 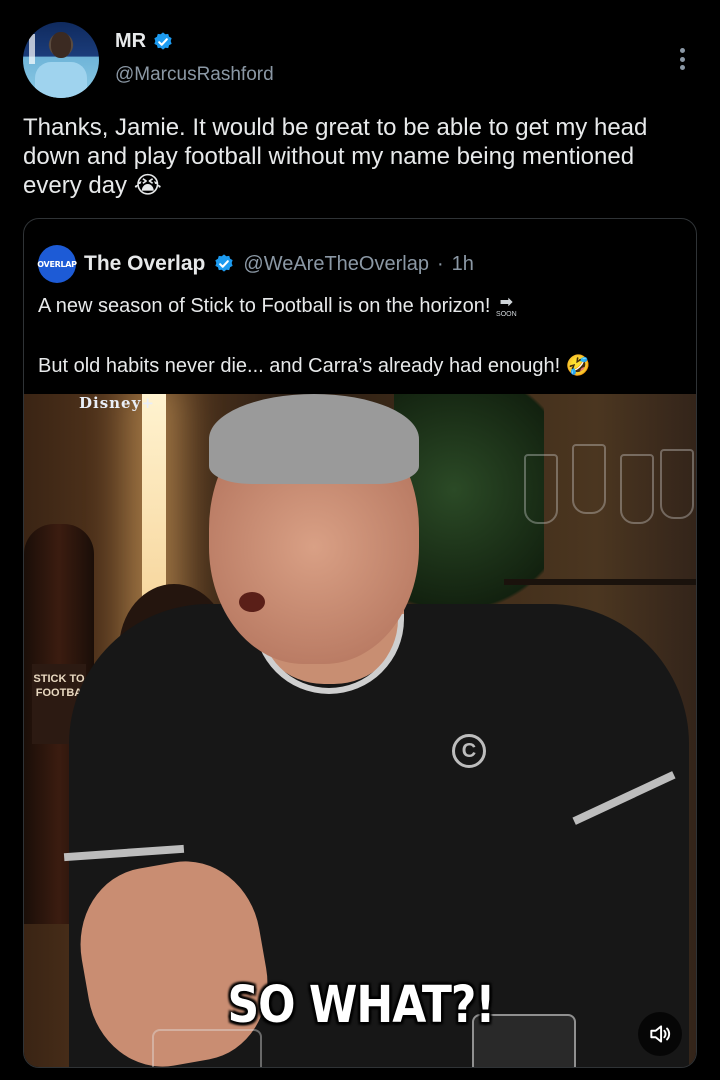 What do you see at coordinates (147, 185) in the screenshot?
I see `crying-emoji-icon: 😭` at bounding box center [147, 185].